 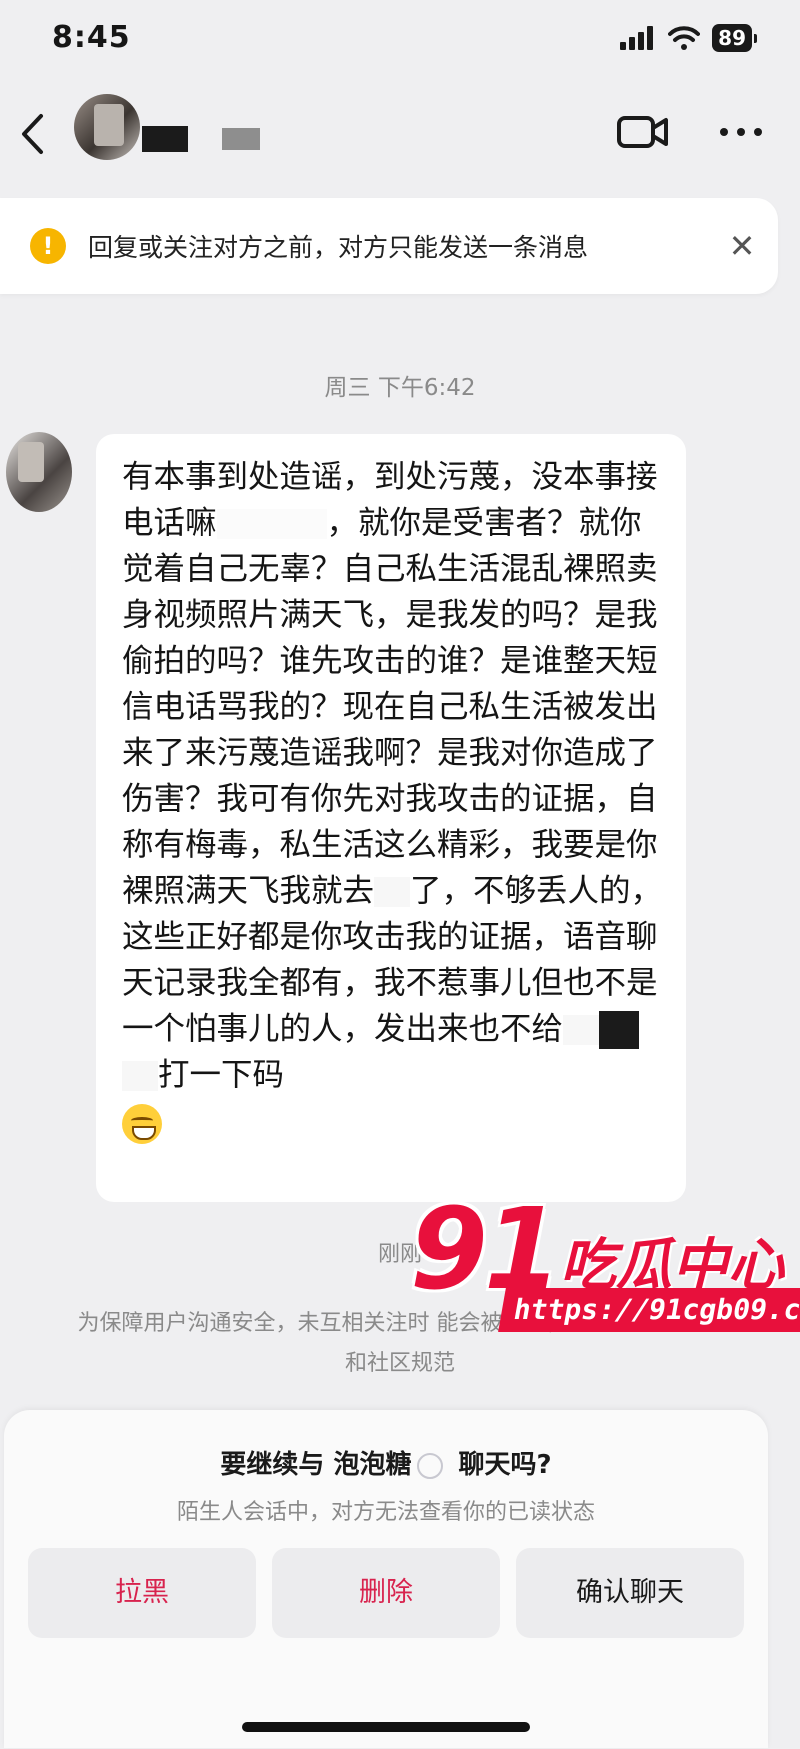 I want to click on clock: 8:45, so click(x=91, y=37).